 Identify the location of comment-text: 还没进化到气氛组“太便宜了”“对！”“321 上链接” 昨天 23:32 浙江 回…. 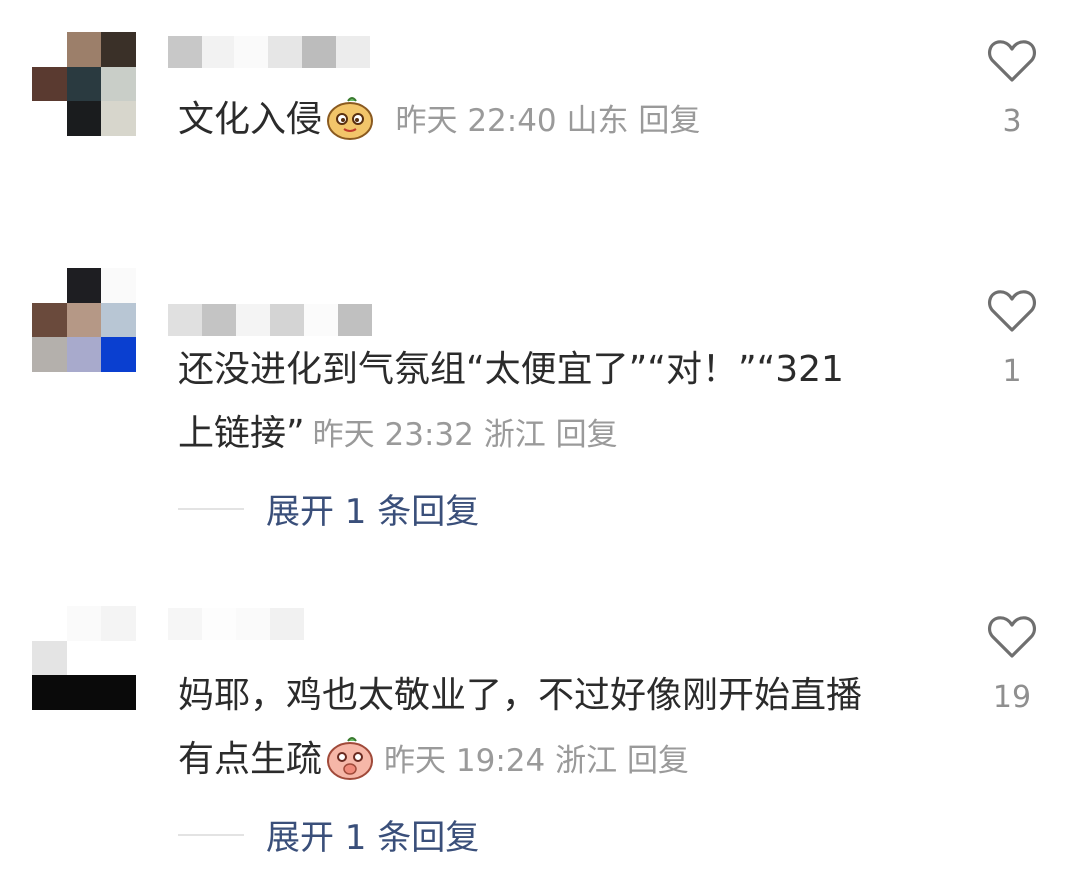
(511, 401).